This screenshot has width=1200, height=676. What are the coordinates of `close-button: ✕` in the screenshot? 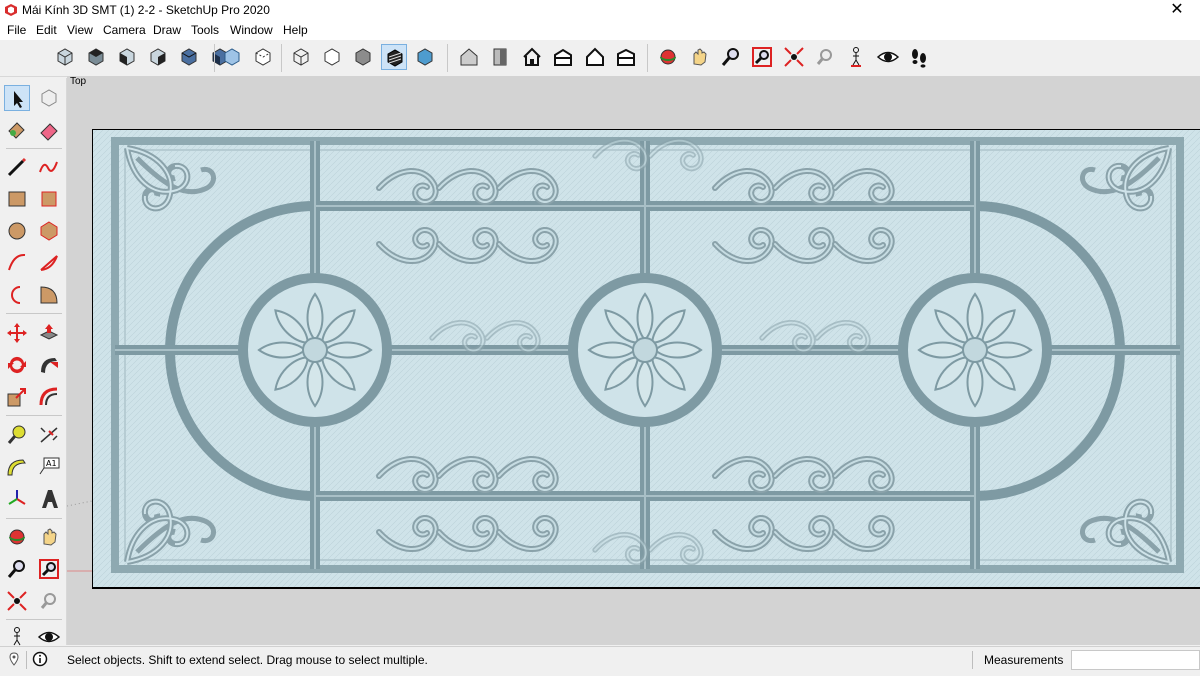 It's located at (1177, 10).